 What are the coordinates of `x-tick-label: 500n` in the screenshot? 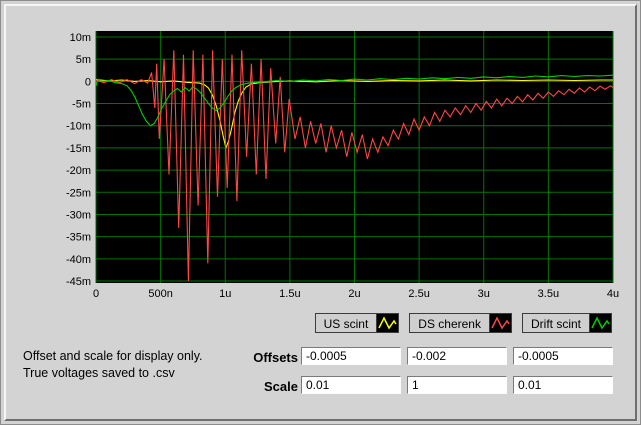 It's located at (160, 294).